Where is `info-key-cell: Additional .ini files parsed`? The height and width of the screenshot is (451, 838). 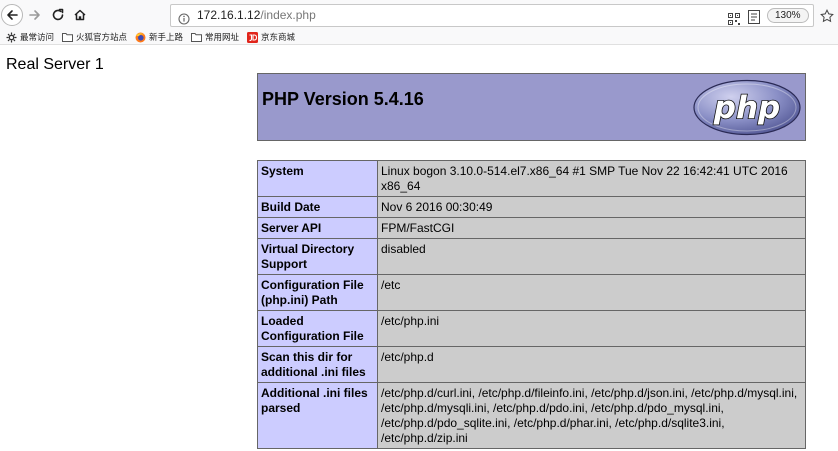 info-key-cell: Additional .ini files parsed is located at coordinates (317, 415).